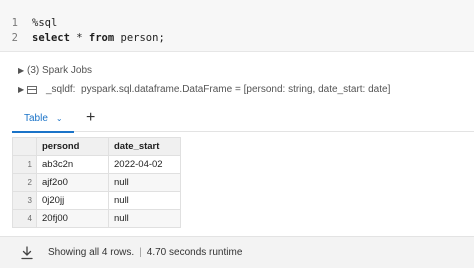  I want to click on rows-count-text: Showing all 4 rows., so click(91, 252).